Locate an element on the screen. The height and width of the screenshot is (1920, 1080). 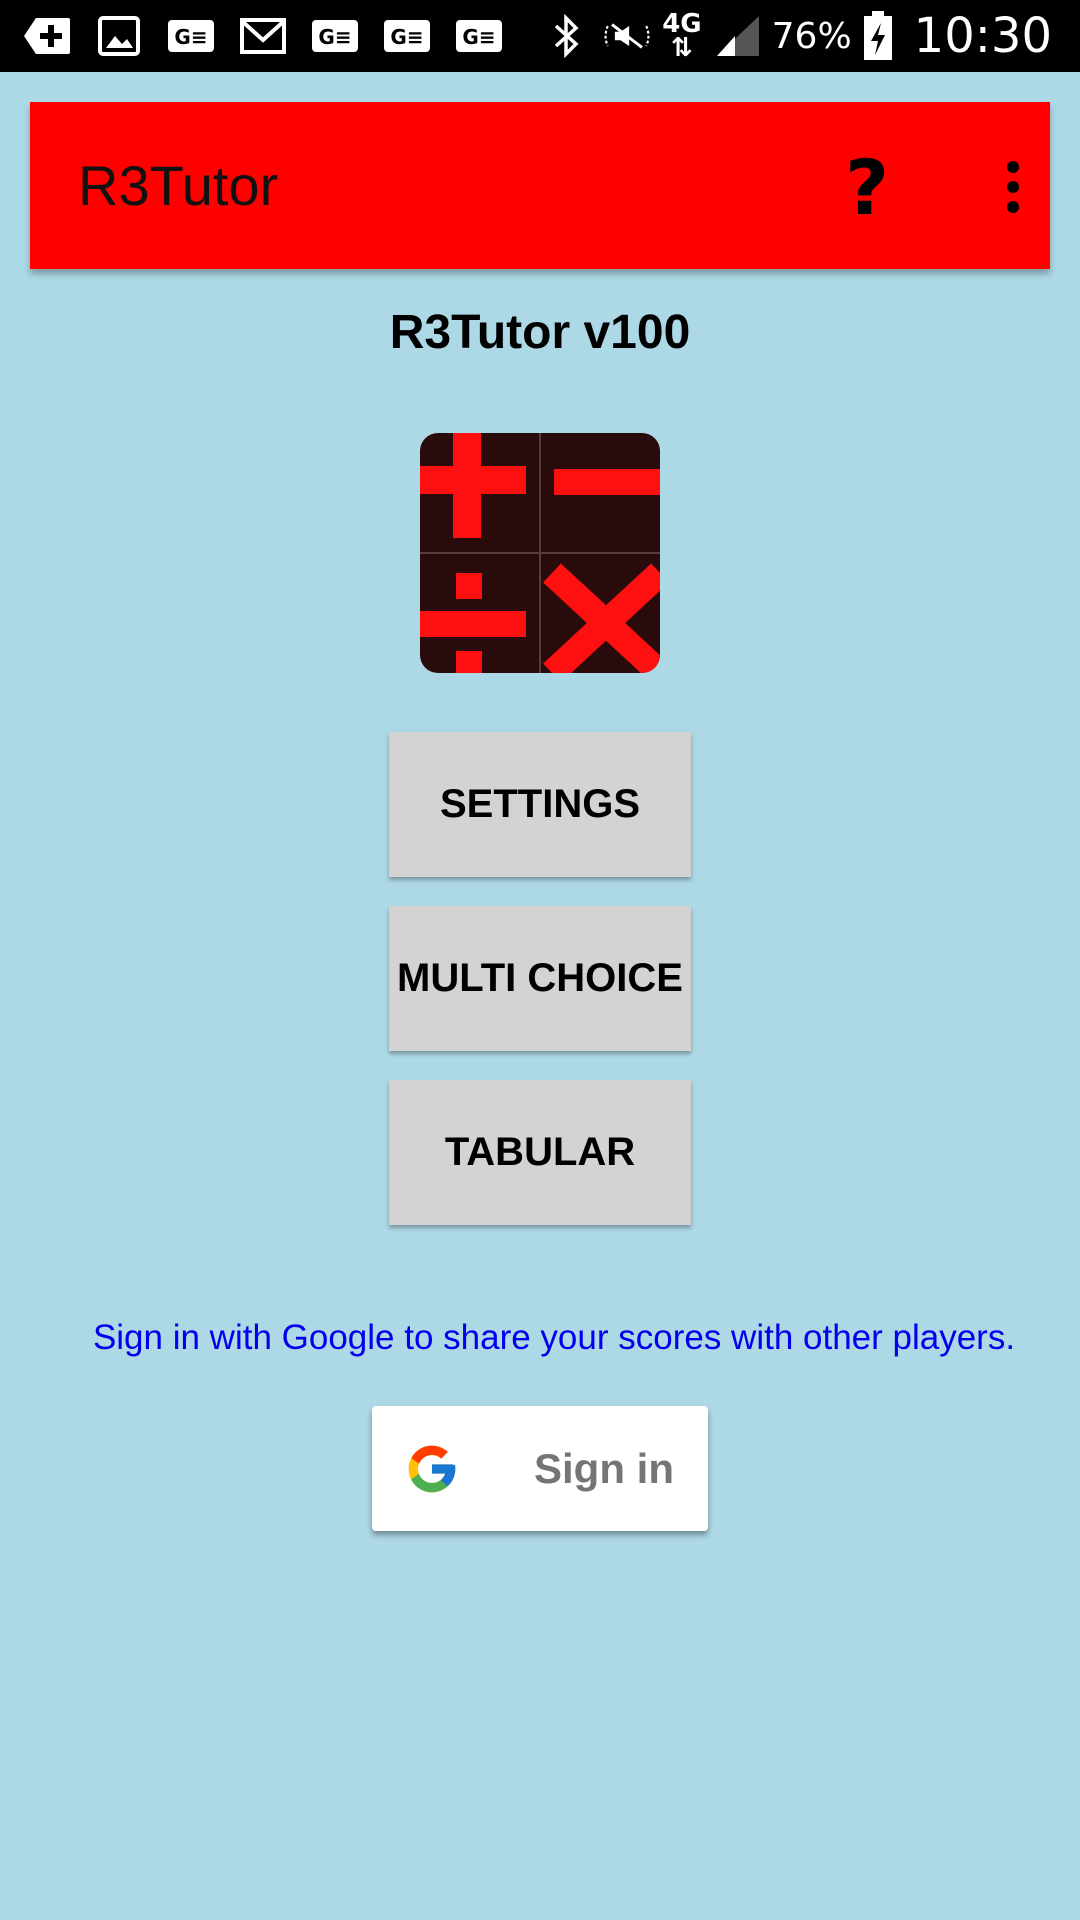
mute-icon is located at coordinates (627, 36).